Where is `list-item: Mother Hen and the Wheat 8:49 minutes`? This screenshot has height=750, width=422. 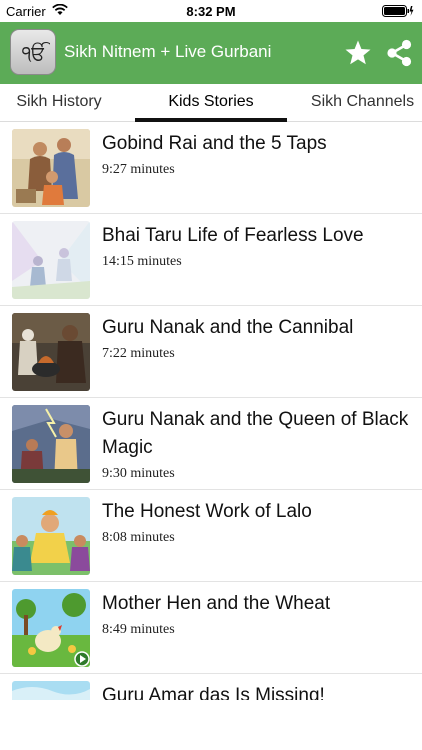
list-item: Mother Hen and the Wheat 8:49 minutes is located at coordinates (211, 628).